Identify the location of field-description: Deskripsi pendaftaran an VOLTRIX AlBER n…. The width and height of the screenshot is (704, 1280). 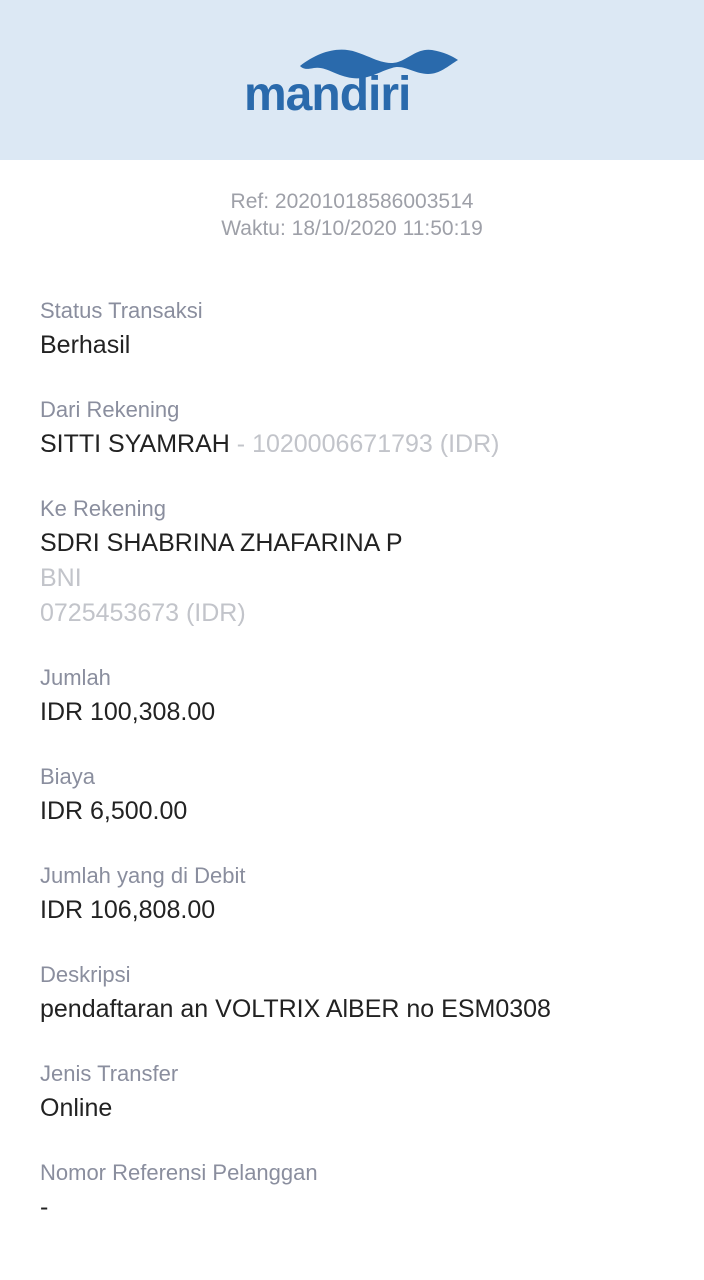
(360, 993).